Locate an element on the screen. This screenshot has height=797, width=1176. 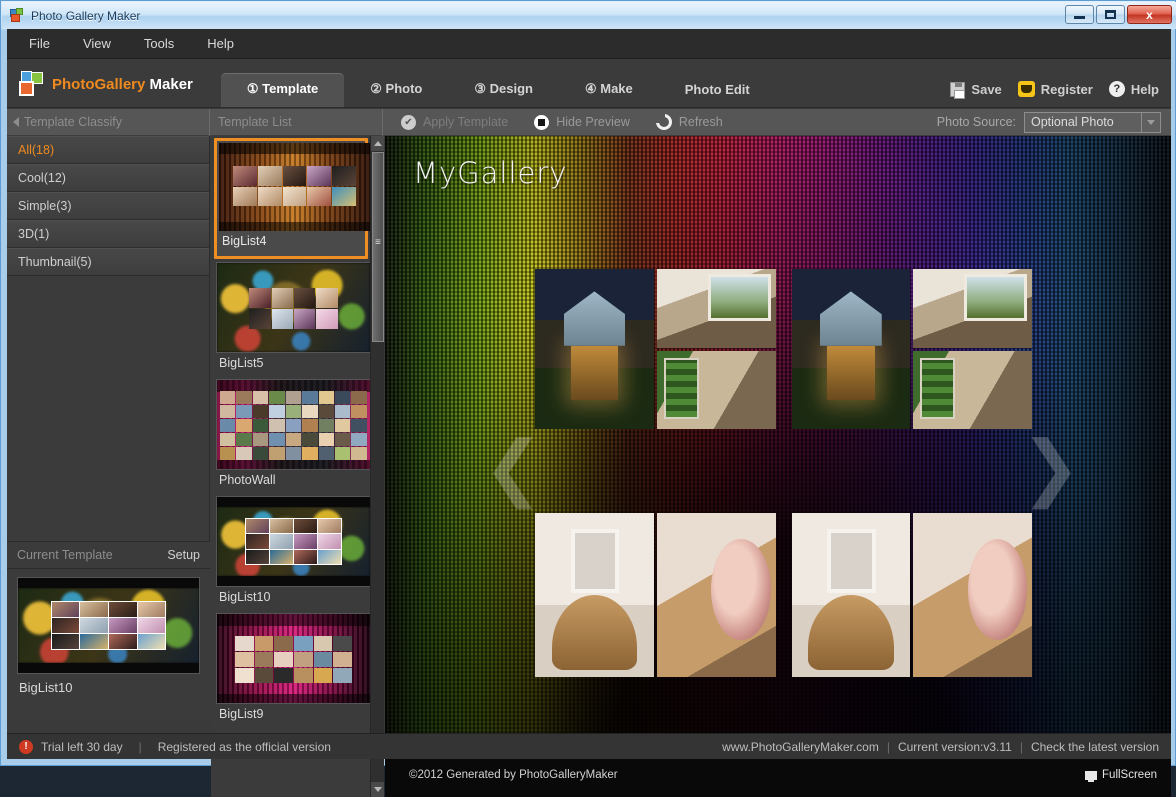
template-name: BigList5 is located at coordinates (241, 363).